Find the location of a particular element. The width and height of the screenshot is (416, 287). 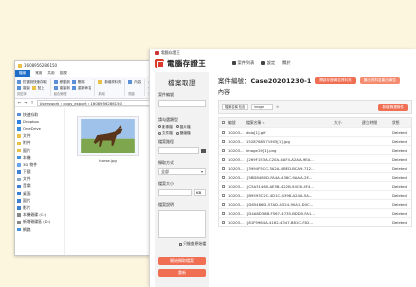

table-row: 10203... 1528768571905[1].jpg Deleted is located at coordinates (315, 140).